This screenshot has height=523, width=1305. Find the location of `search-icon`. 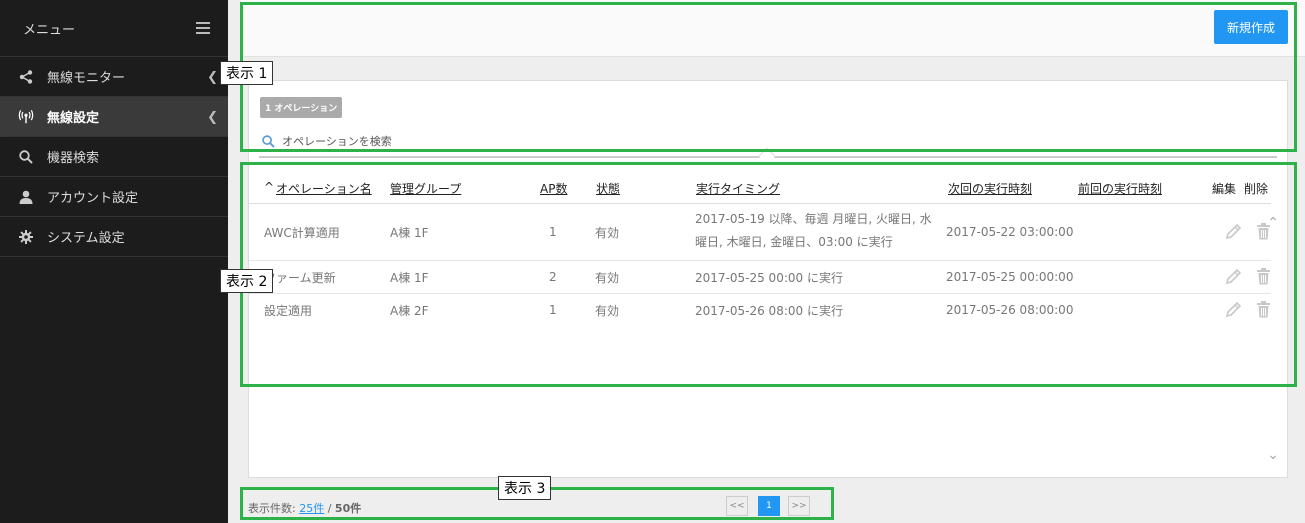

search-icon is located at coordinates (26, 157).